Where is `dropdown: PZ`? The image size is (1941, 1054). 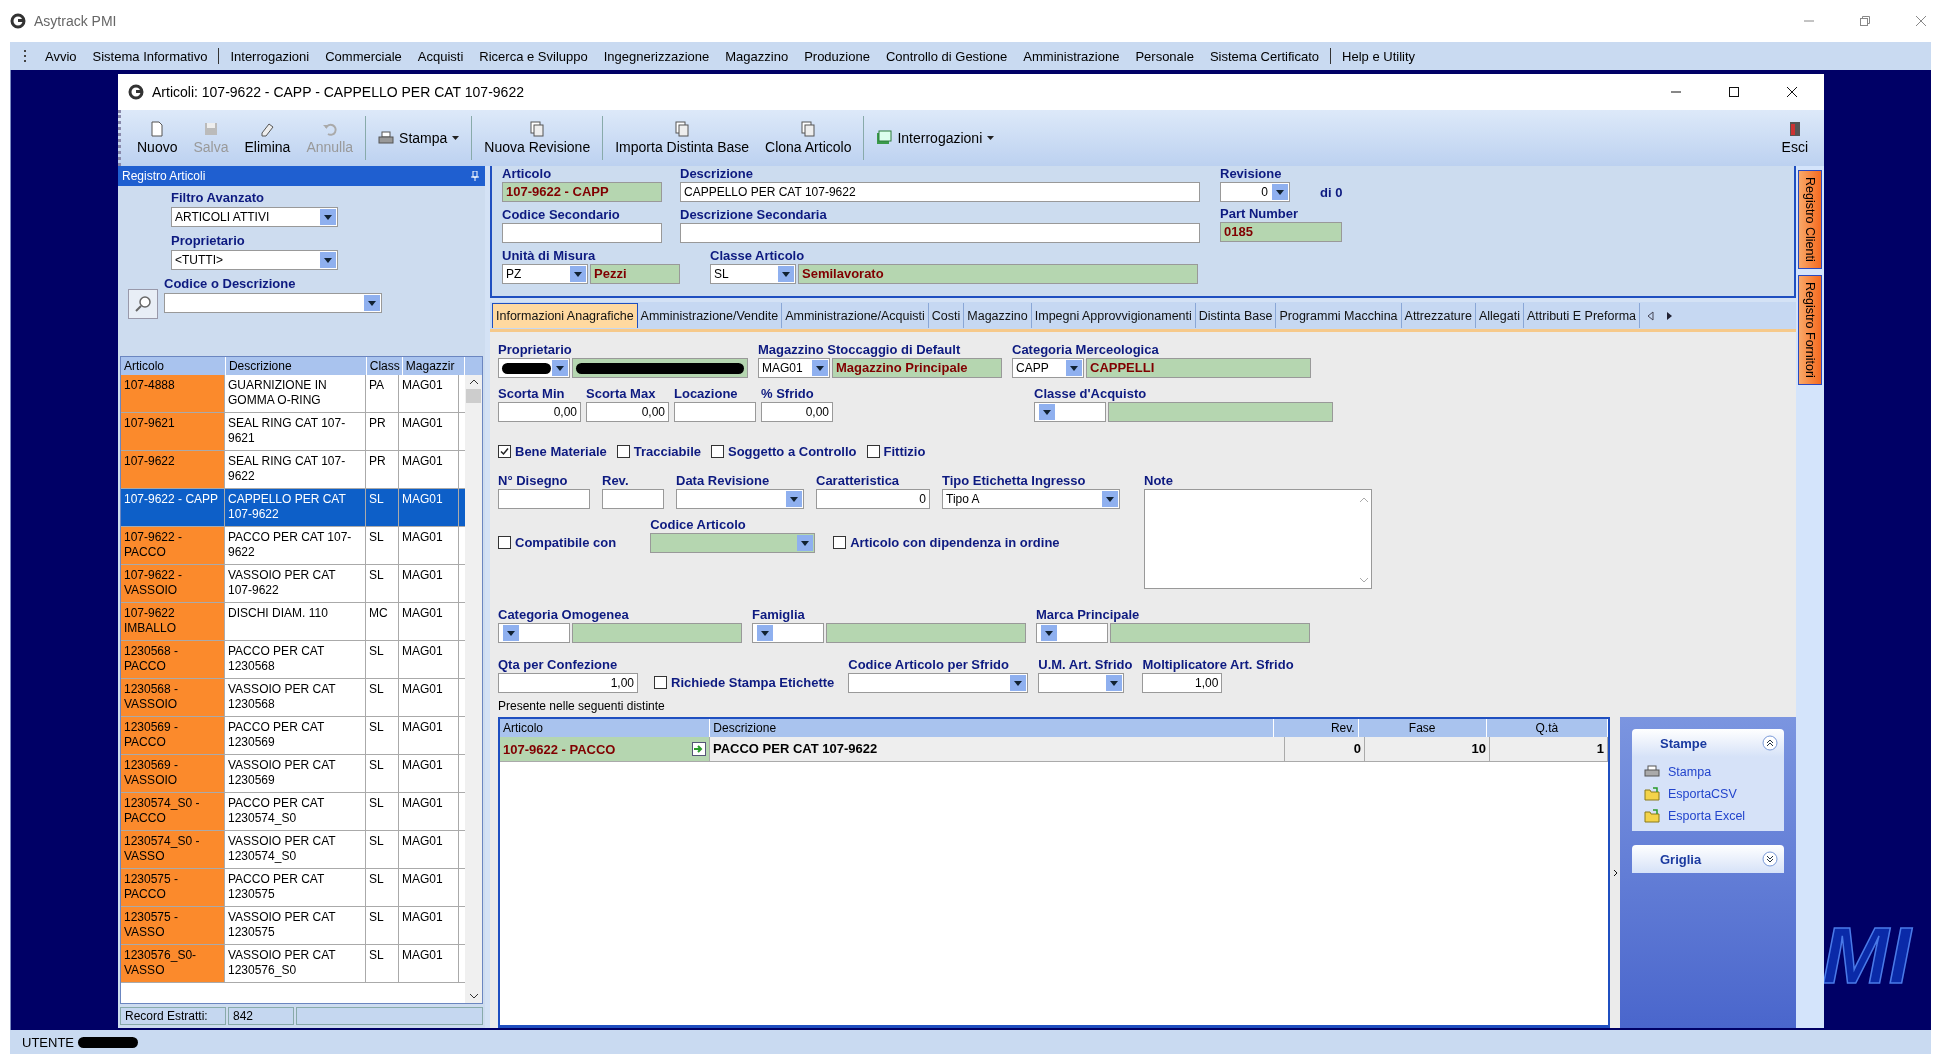
dropdown: PZ is located at coordinates (545, 274).